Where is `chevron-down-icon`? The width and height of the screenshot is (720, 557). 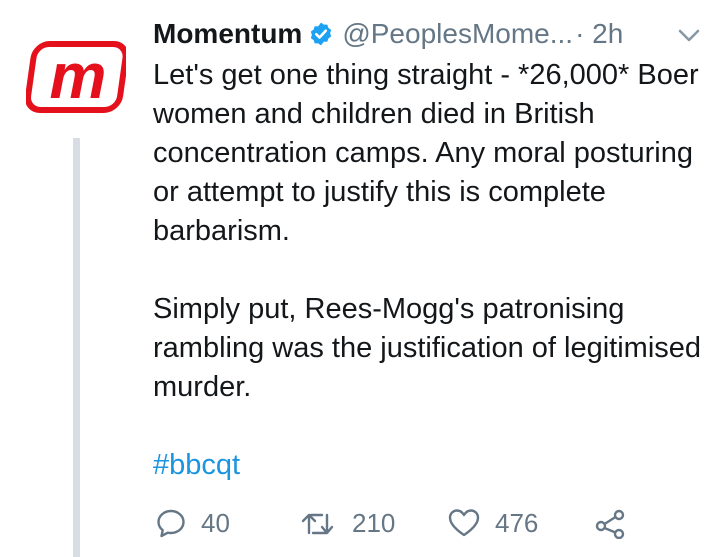 chevron-down-icon is located at coordinates (689, 36).